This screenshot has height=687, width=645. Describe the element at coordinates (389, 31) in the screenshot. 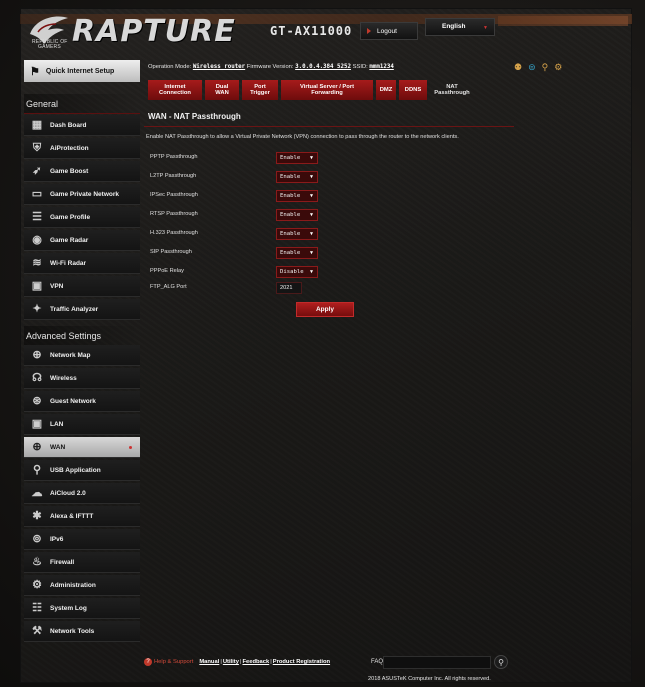

I see `logout-button: Logout` at that location.